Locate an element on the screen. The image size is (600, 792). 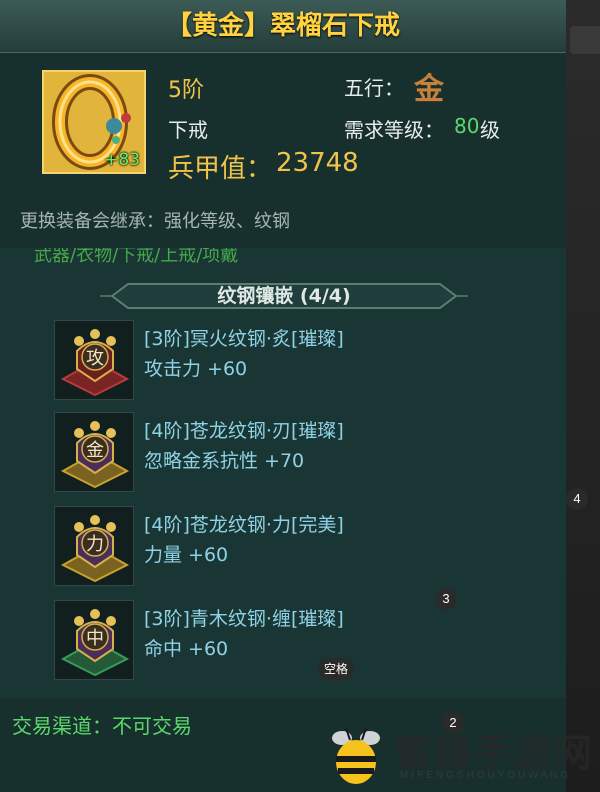
attack-gem-icon: 攻 is located at coordinates (94, 360).